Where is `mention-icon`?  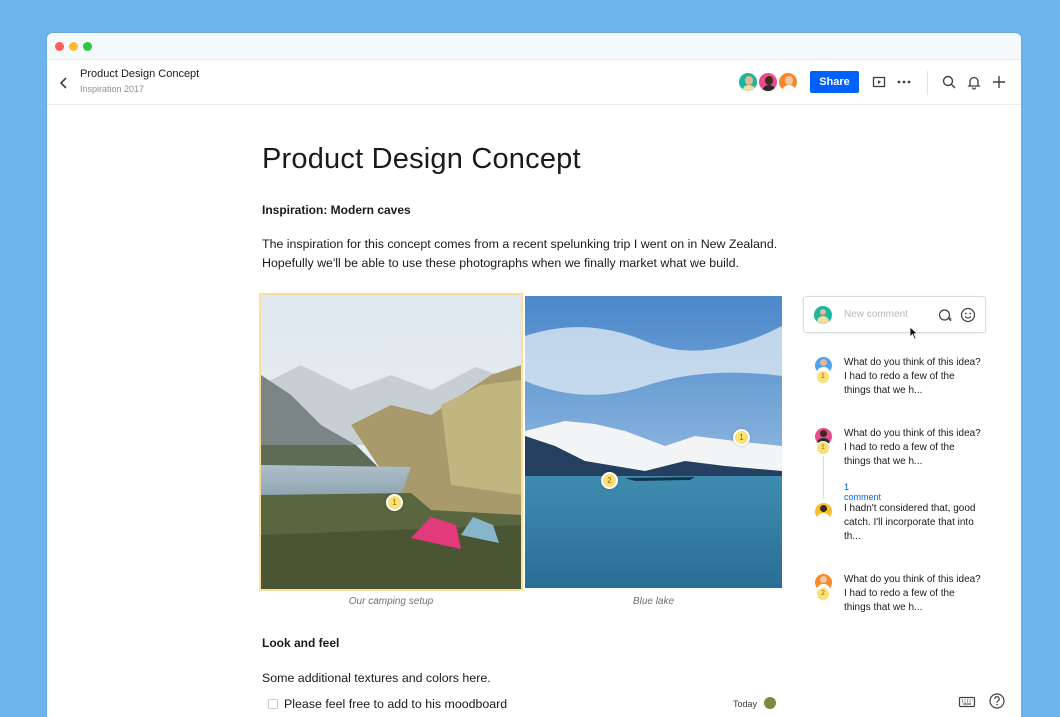
mention-icon is located at coordinates (945, 315).